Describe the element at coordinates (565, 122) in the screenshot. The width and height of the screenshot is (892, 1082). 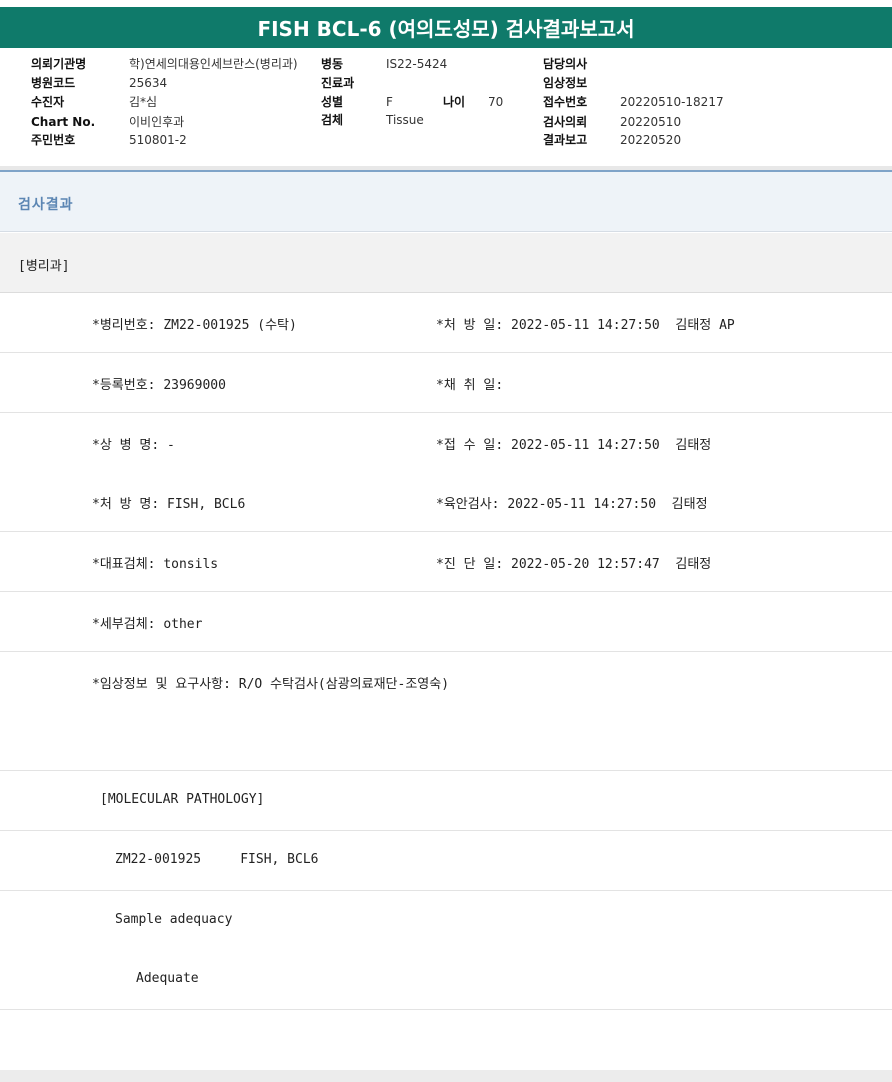
I see `request-label: 검사의뢰` at that location.